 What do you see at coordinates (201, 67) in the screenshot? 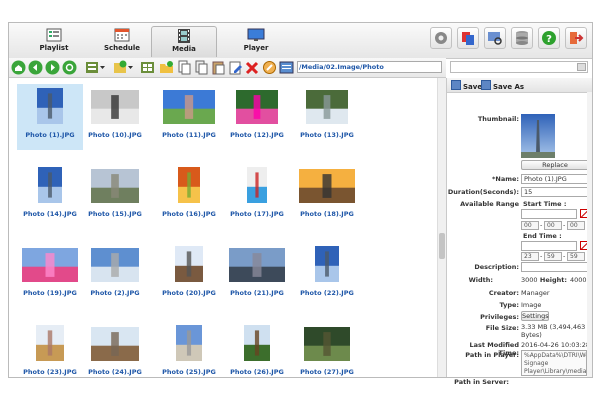
I see `copy-button` at bounding box center [201, 67].